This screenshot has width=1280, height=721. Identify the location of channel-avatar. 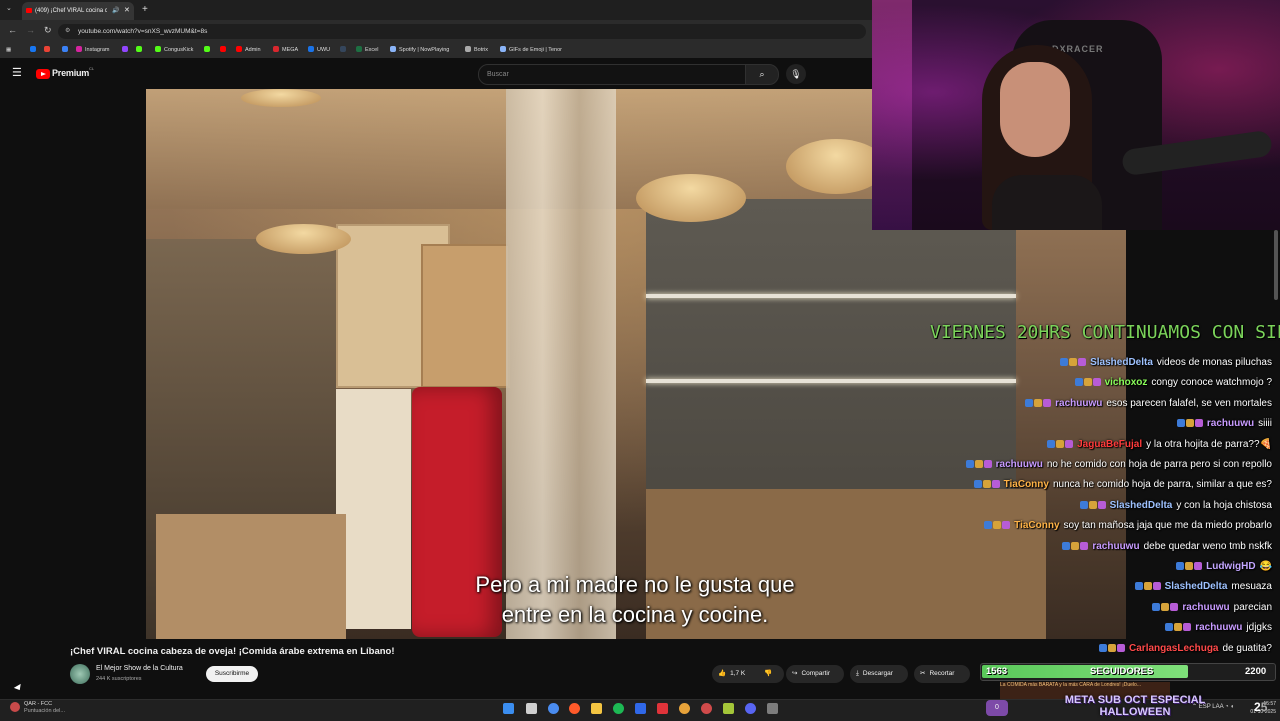
(80, 674).